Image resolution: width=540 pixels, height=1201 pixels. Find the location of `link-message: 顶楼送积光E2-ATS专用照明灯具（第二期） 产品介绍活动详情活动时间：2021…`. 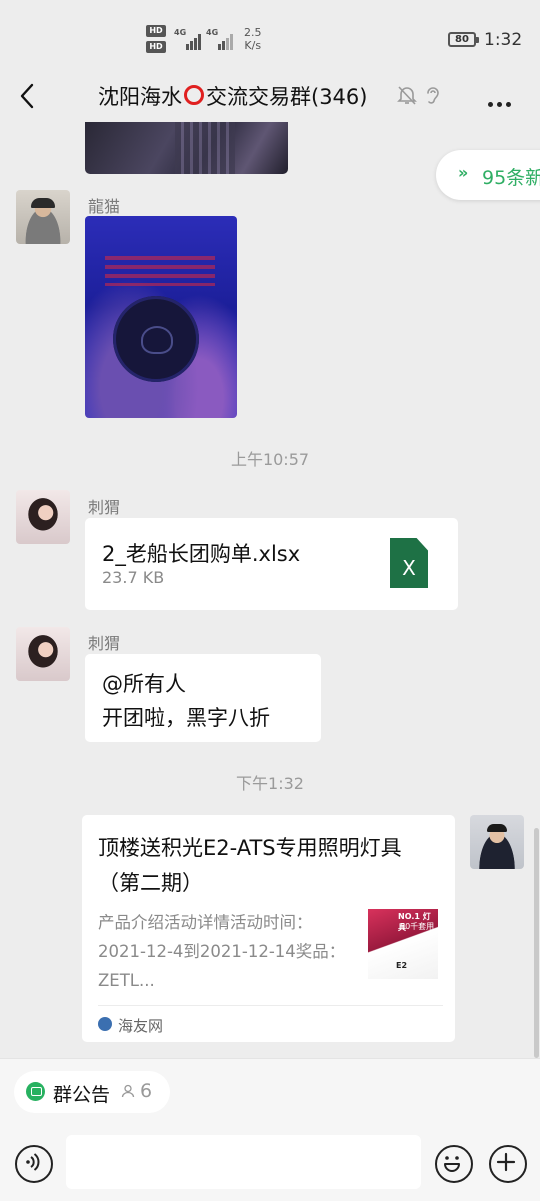

link-message: 顶楼送积光E2-ATS专用照明灯具（第二期） 产品介绍活动详情活动时间：2021… is located at coordinates (268, 928).